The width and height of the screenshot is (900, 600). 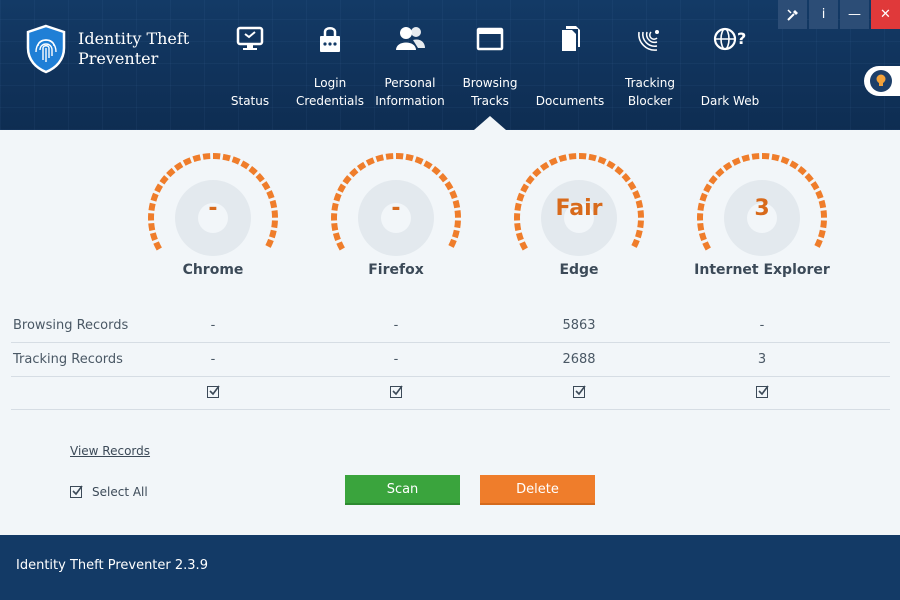 I want to click on lightbulb-icon, so click(x=881, y=80).